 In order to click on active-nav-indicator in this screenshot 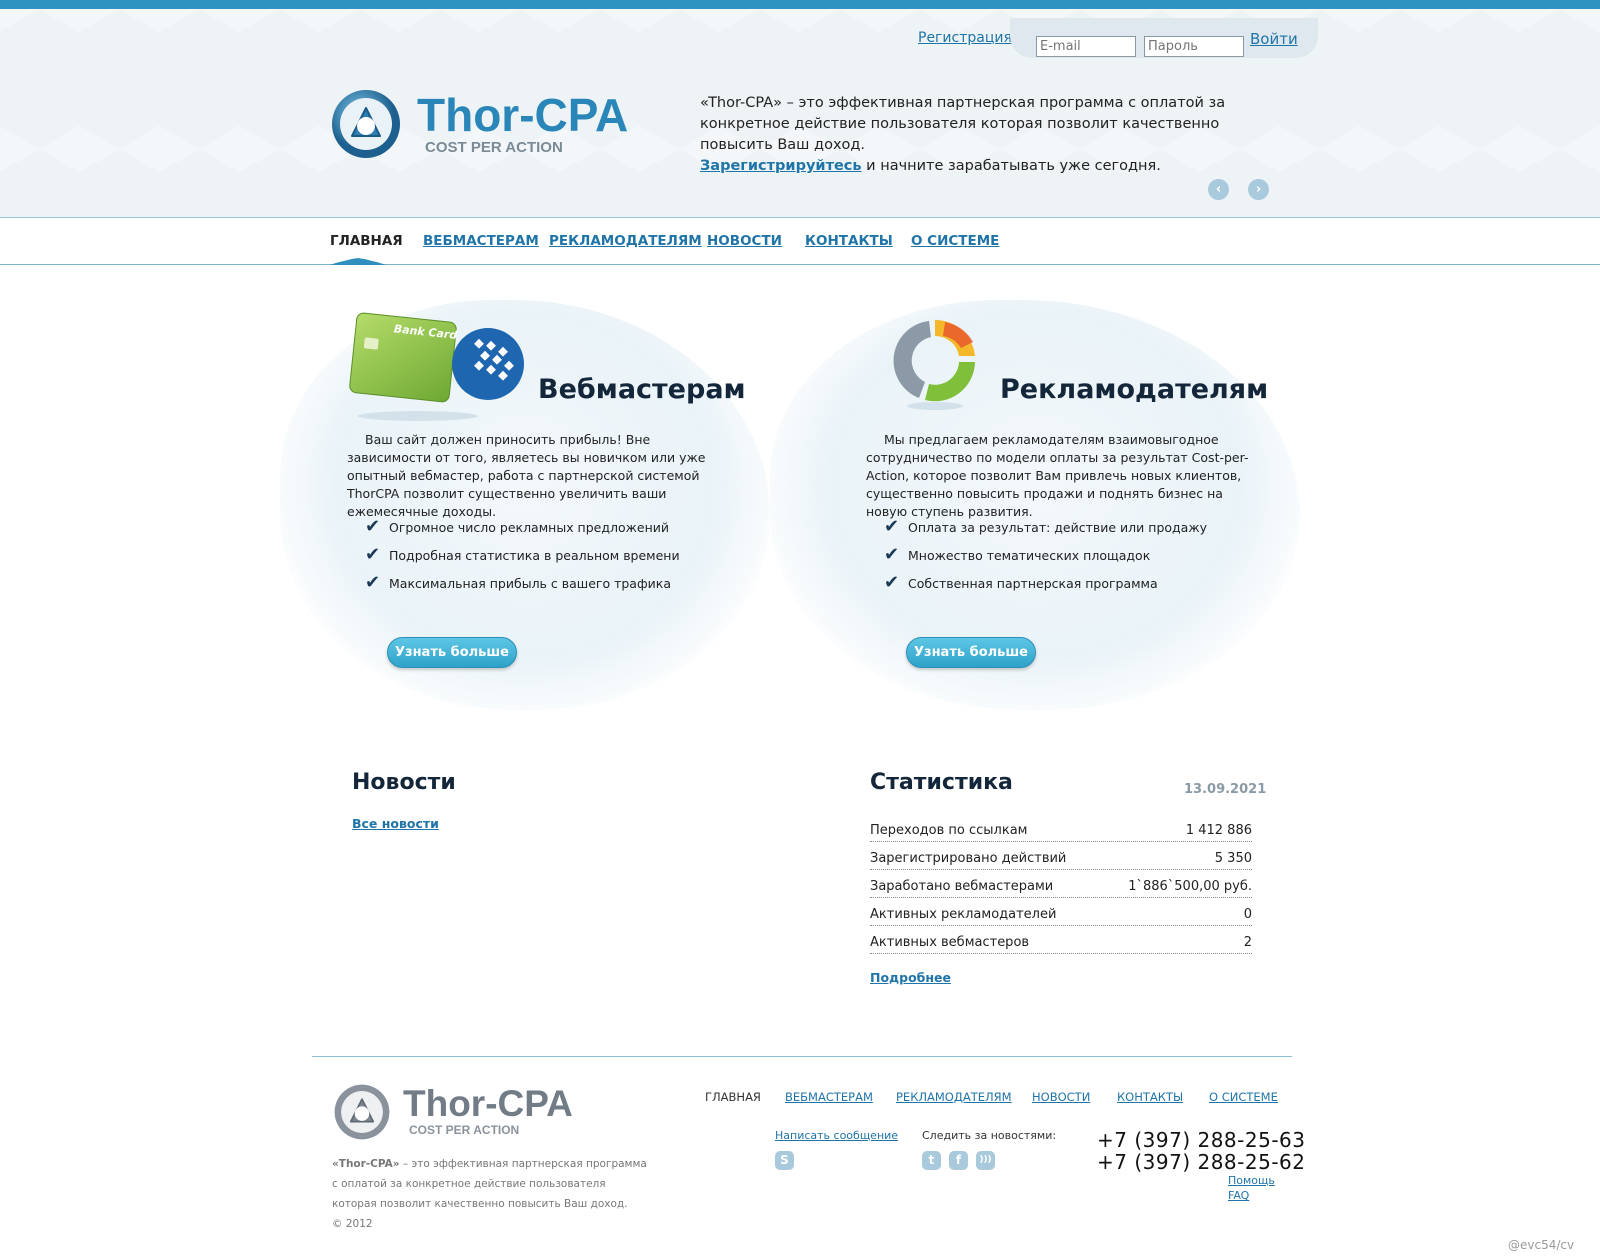, I will do `click(358, 261)`.